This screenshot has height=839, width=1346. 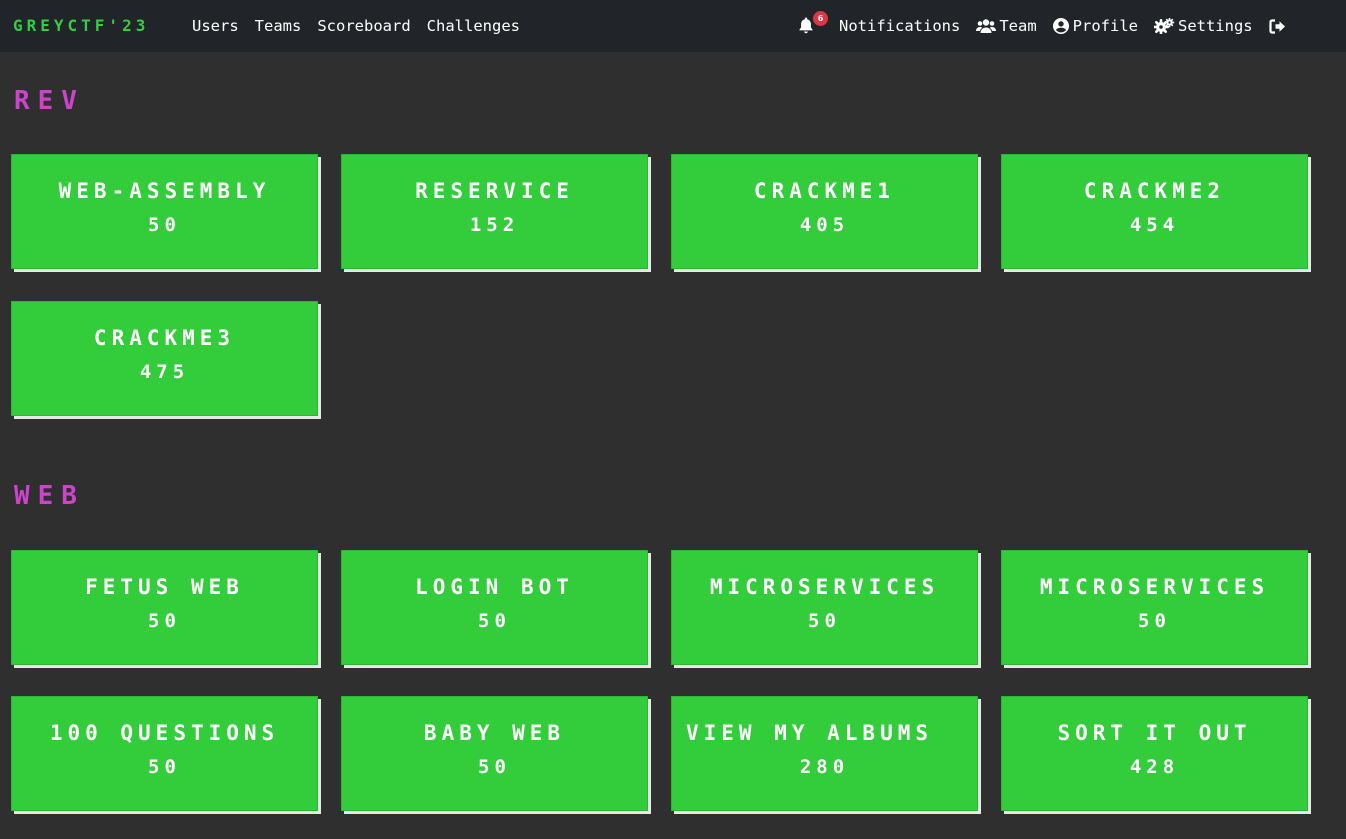 I want to click on sign-out-icon, so click(x=1277, y=26).